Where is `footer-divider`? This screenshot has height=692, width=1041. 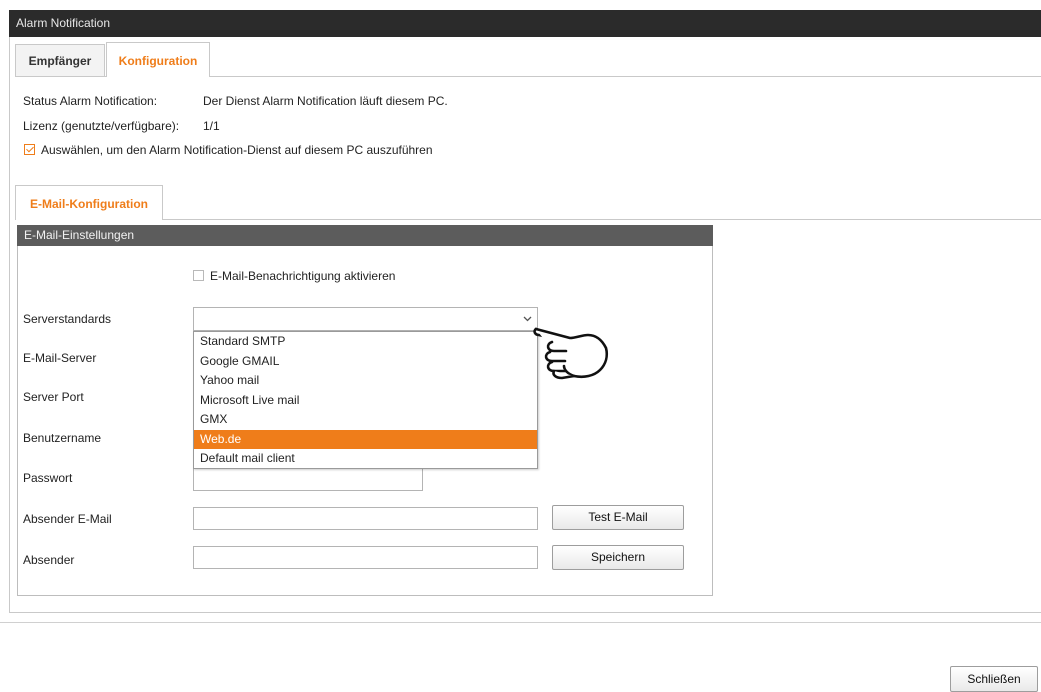
footer-divider is located at coordinates (520, 622).